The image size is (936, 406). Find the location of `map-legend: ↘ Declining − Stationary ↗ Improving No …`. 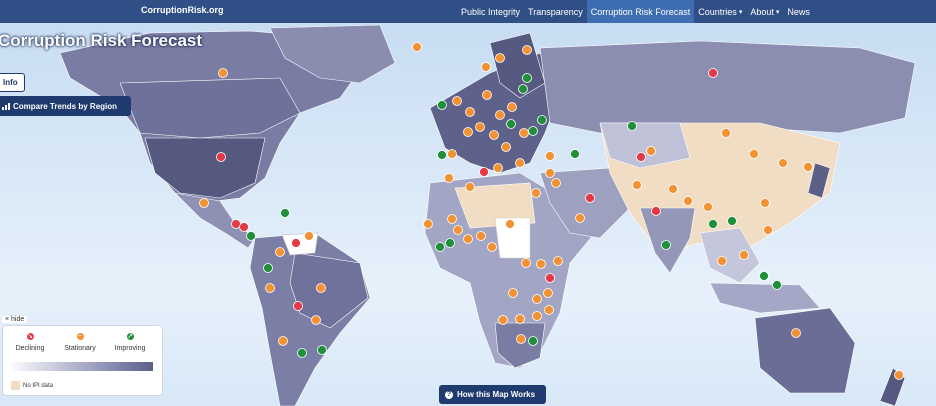

map-legend: ↘ Declining − Stationary ↗ Improving No … is located at coordinates (82, 360).